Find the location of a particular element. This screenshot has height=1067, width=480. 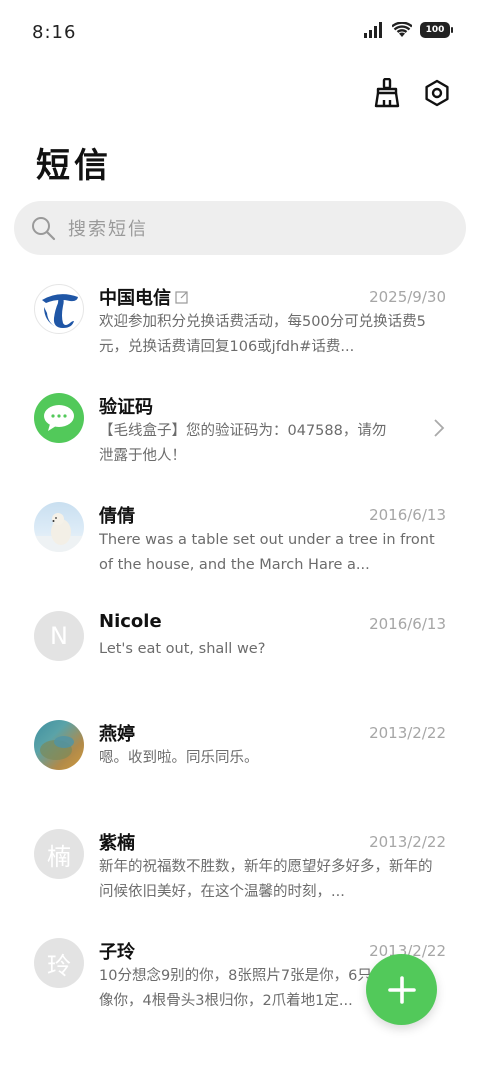

search-input: 搜索短信 is located at coordinates (240, 228).